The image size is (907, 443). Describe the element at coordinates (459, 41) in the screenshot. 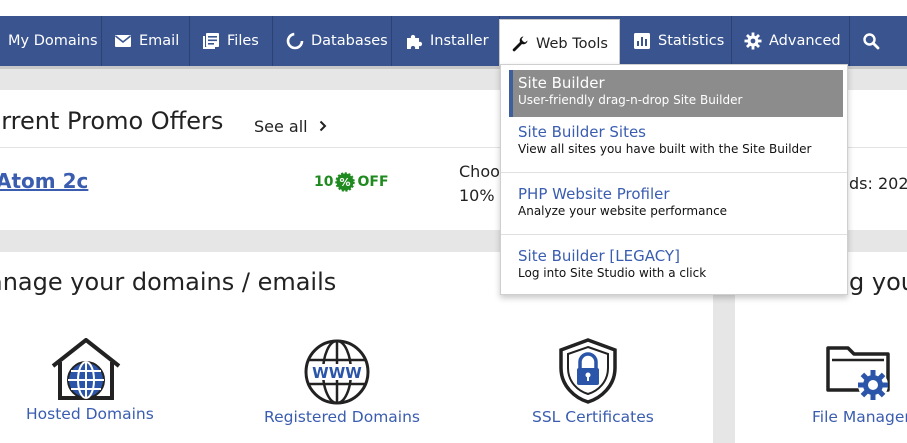

I see `nav-item-label: Installer` at that location.